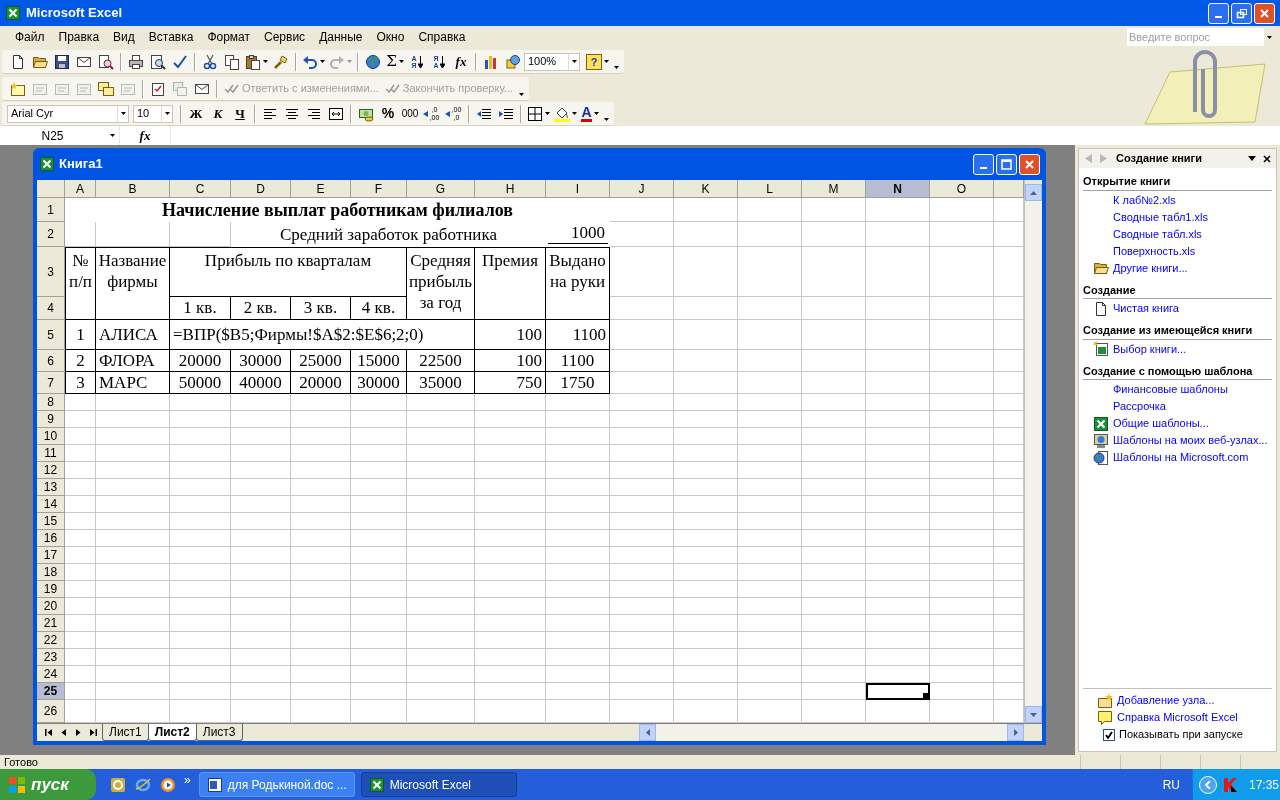  I want to click on row-header: 3, so click(51, 272).